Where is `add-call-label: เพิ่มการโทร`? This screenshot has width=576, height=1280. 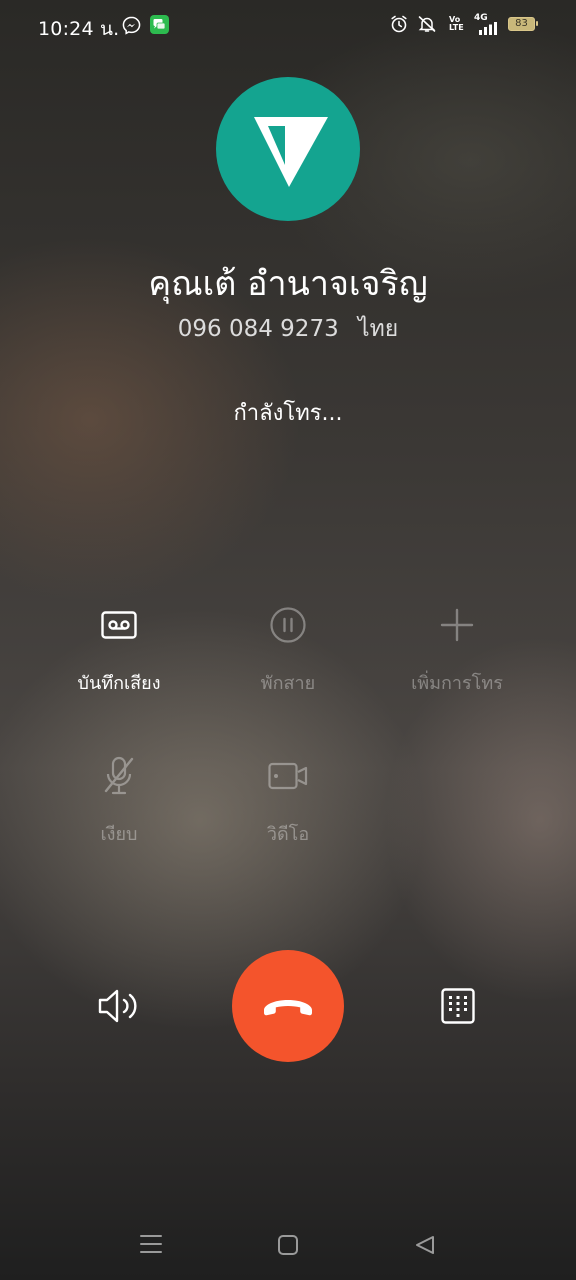
add-call-label: เพิ่มการโทร is located at coordinates (457, 683).